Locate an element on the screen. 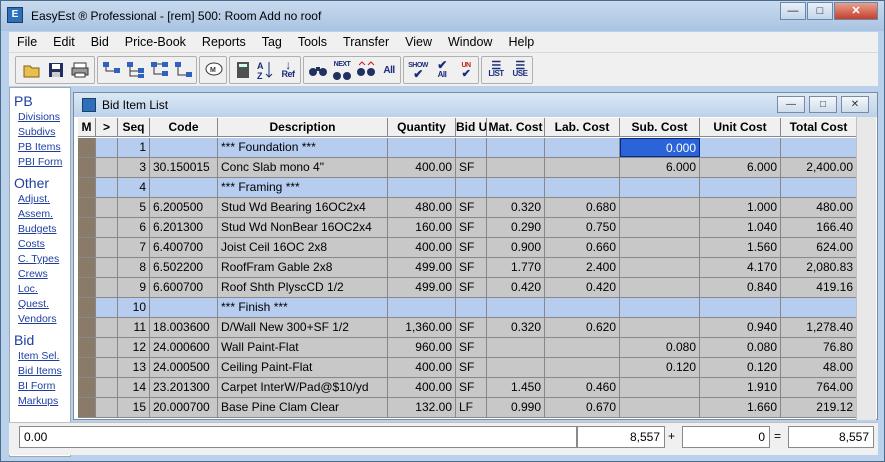 This screenshot has height=462, width=885. sidebar-link-pb-items: PB Items is located at coordinates (40, 147).